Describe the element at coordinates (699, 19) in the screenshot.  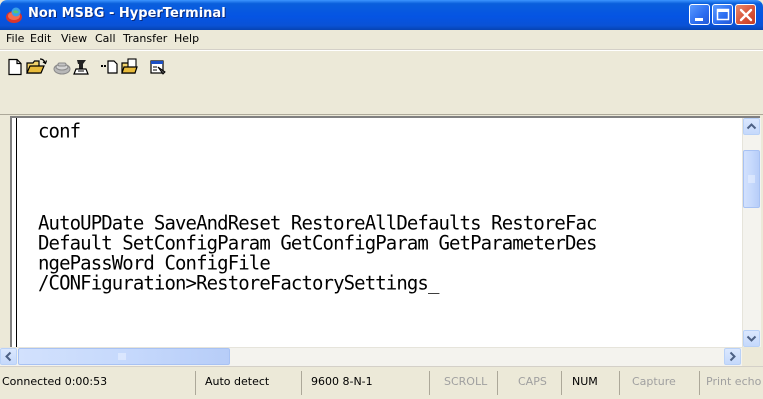
I see `minimize-icon` at that location.